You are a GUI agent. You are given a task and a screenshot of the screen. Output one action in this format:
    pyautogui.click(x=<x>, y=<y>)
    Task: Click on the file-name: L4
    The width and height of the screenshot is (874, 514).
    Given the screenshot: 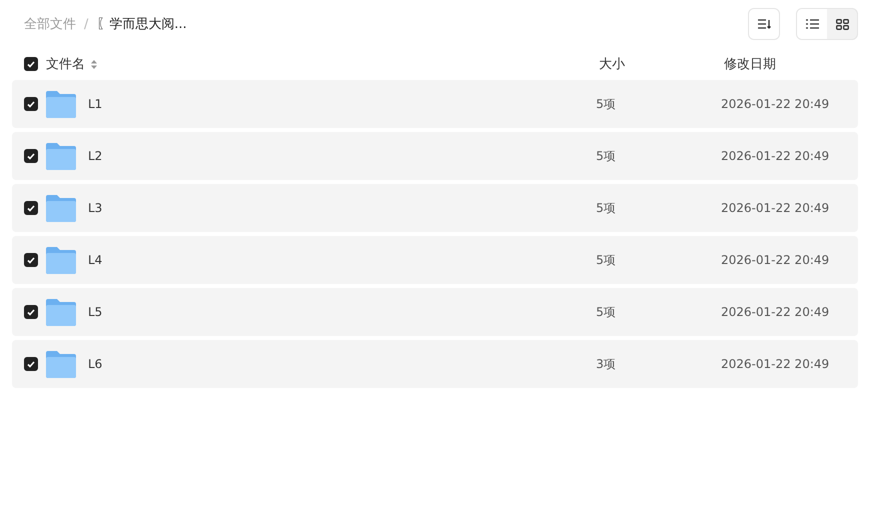 What is the action you would take?
    pyautogui.click(x=95, y=260)
    